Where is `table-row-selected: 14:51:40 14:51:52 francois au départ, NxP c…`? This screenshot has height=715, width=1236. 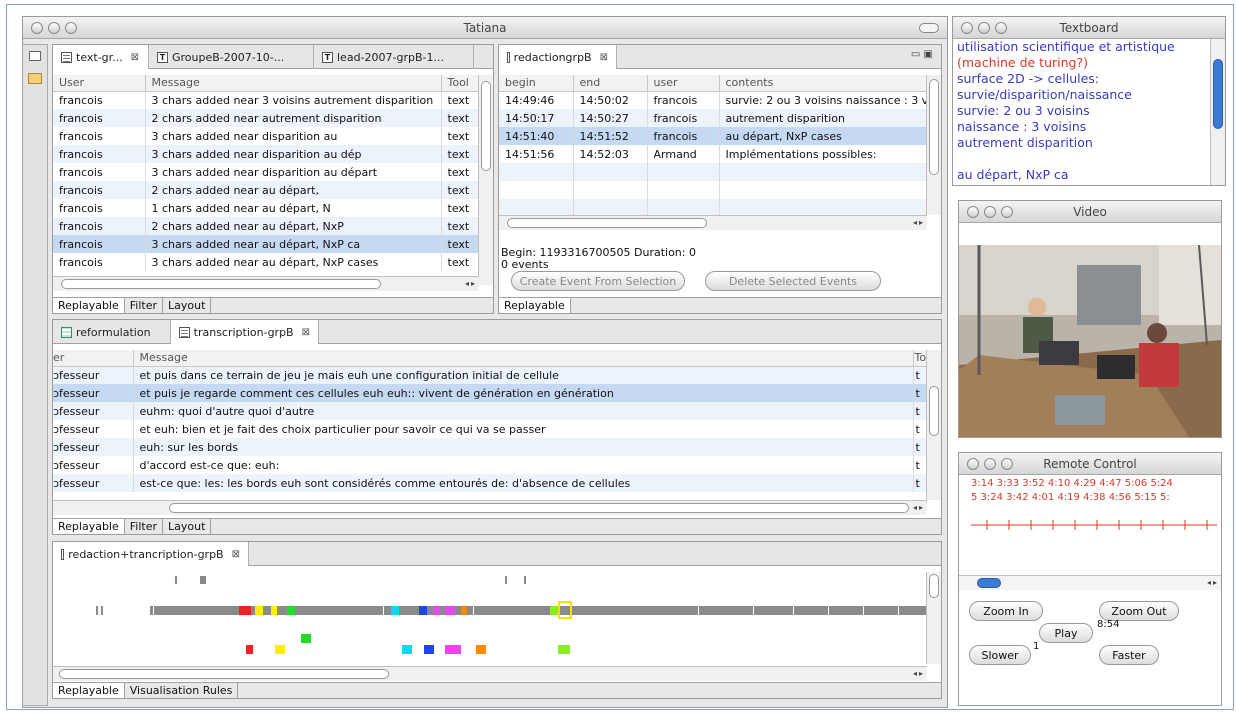
table-row-selected: 14:51:40 14:51:52 francois au départ, NxP c… is located at coordinates (713, 136).